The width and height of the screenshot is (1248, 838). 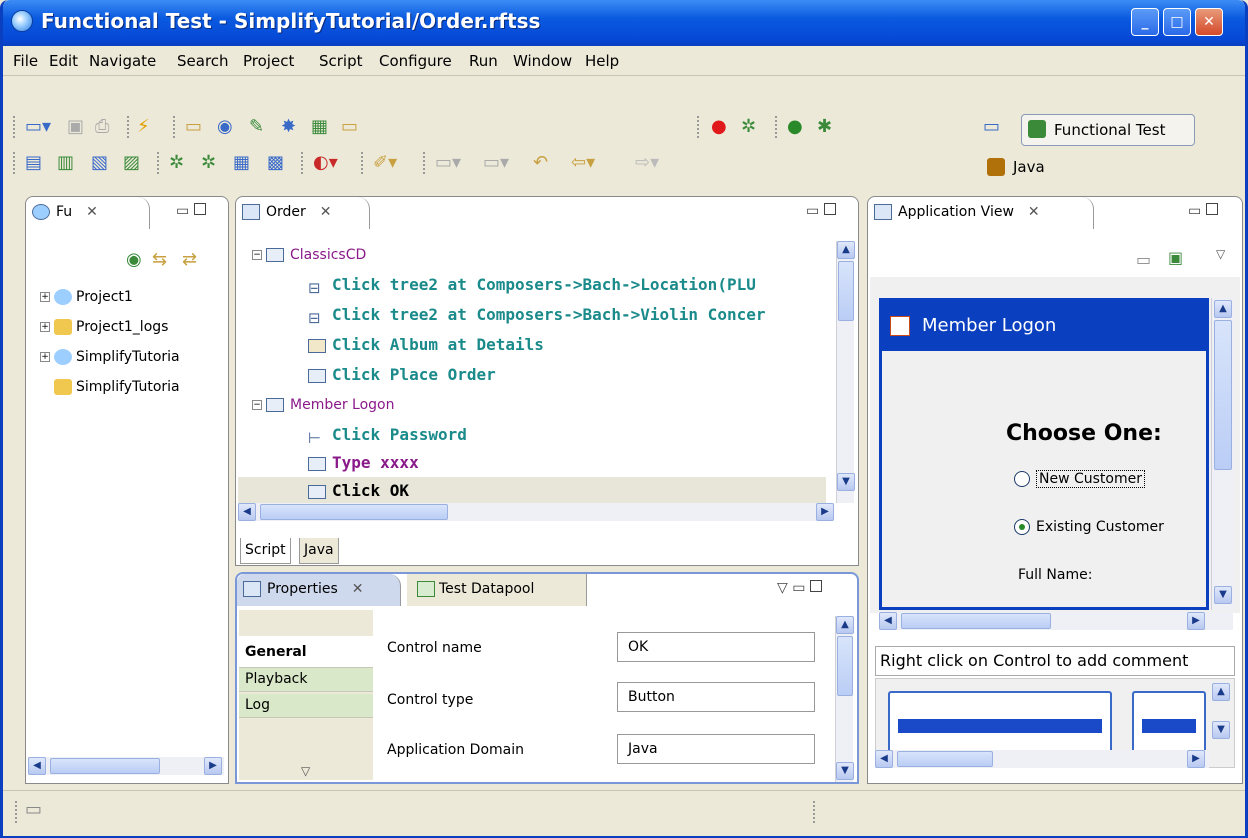 What do you see at coordinates (176, 163) in the screenshot?
I see `map-icon: ✲` at bounding box center [176, 163].